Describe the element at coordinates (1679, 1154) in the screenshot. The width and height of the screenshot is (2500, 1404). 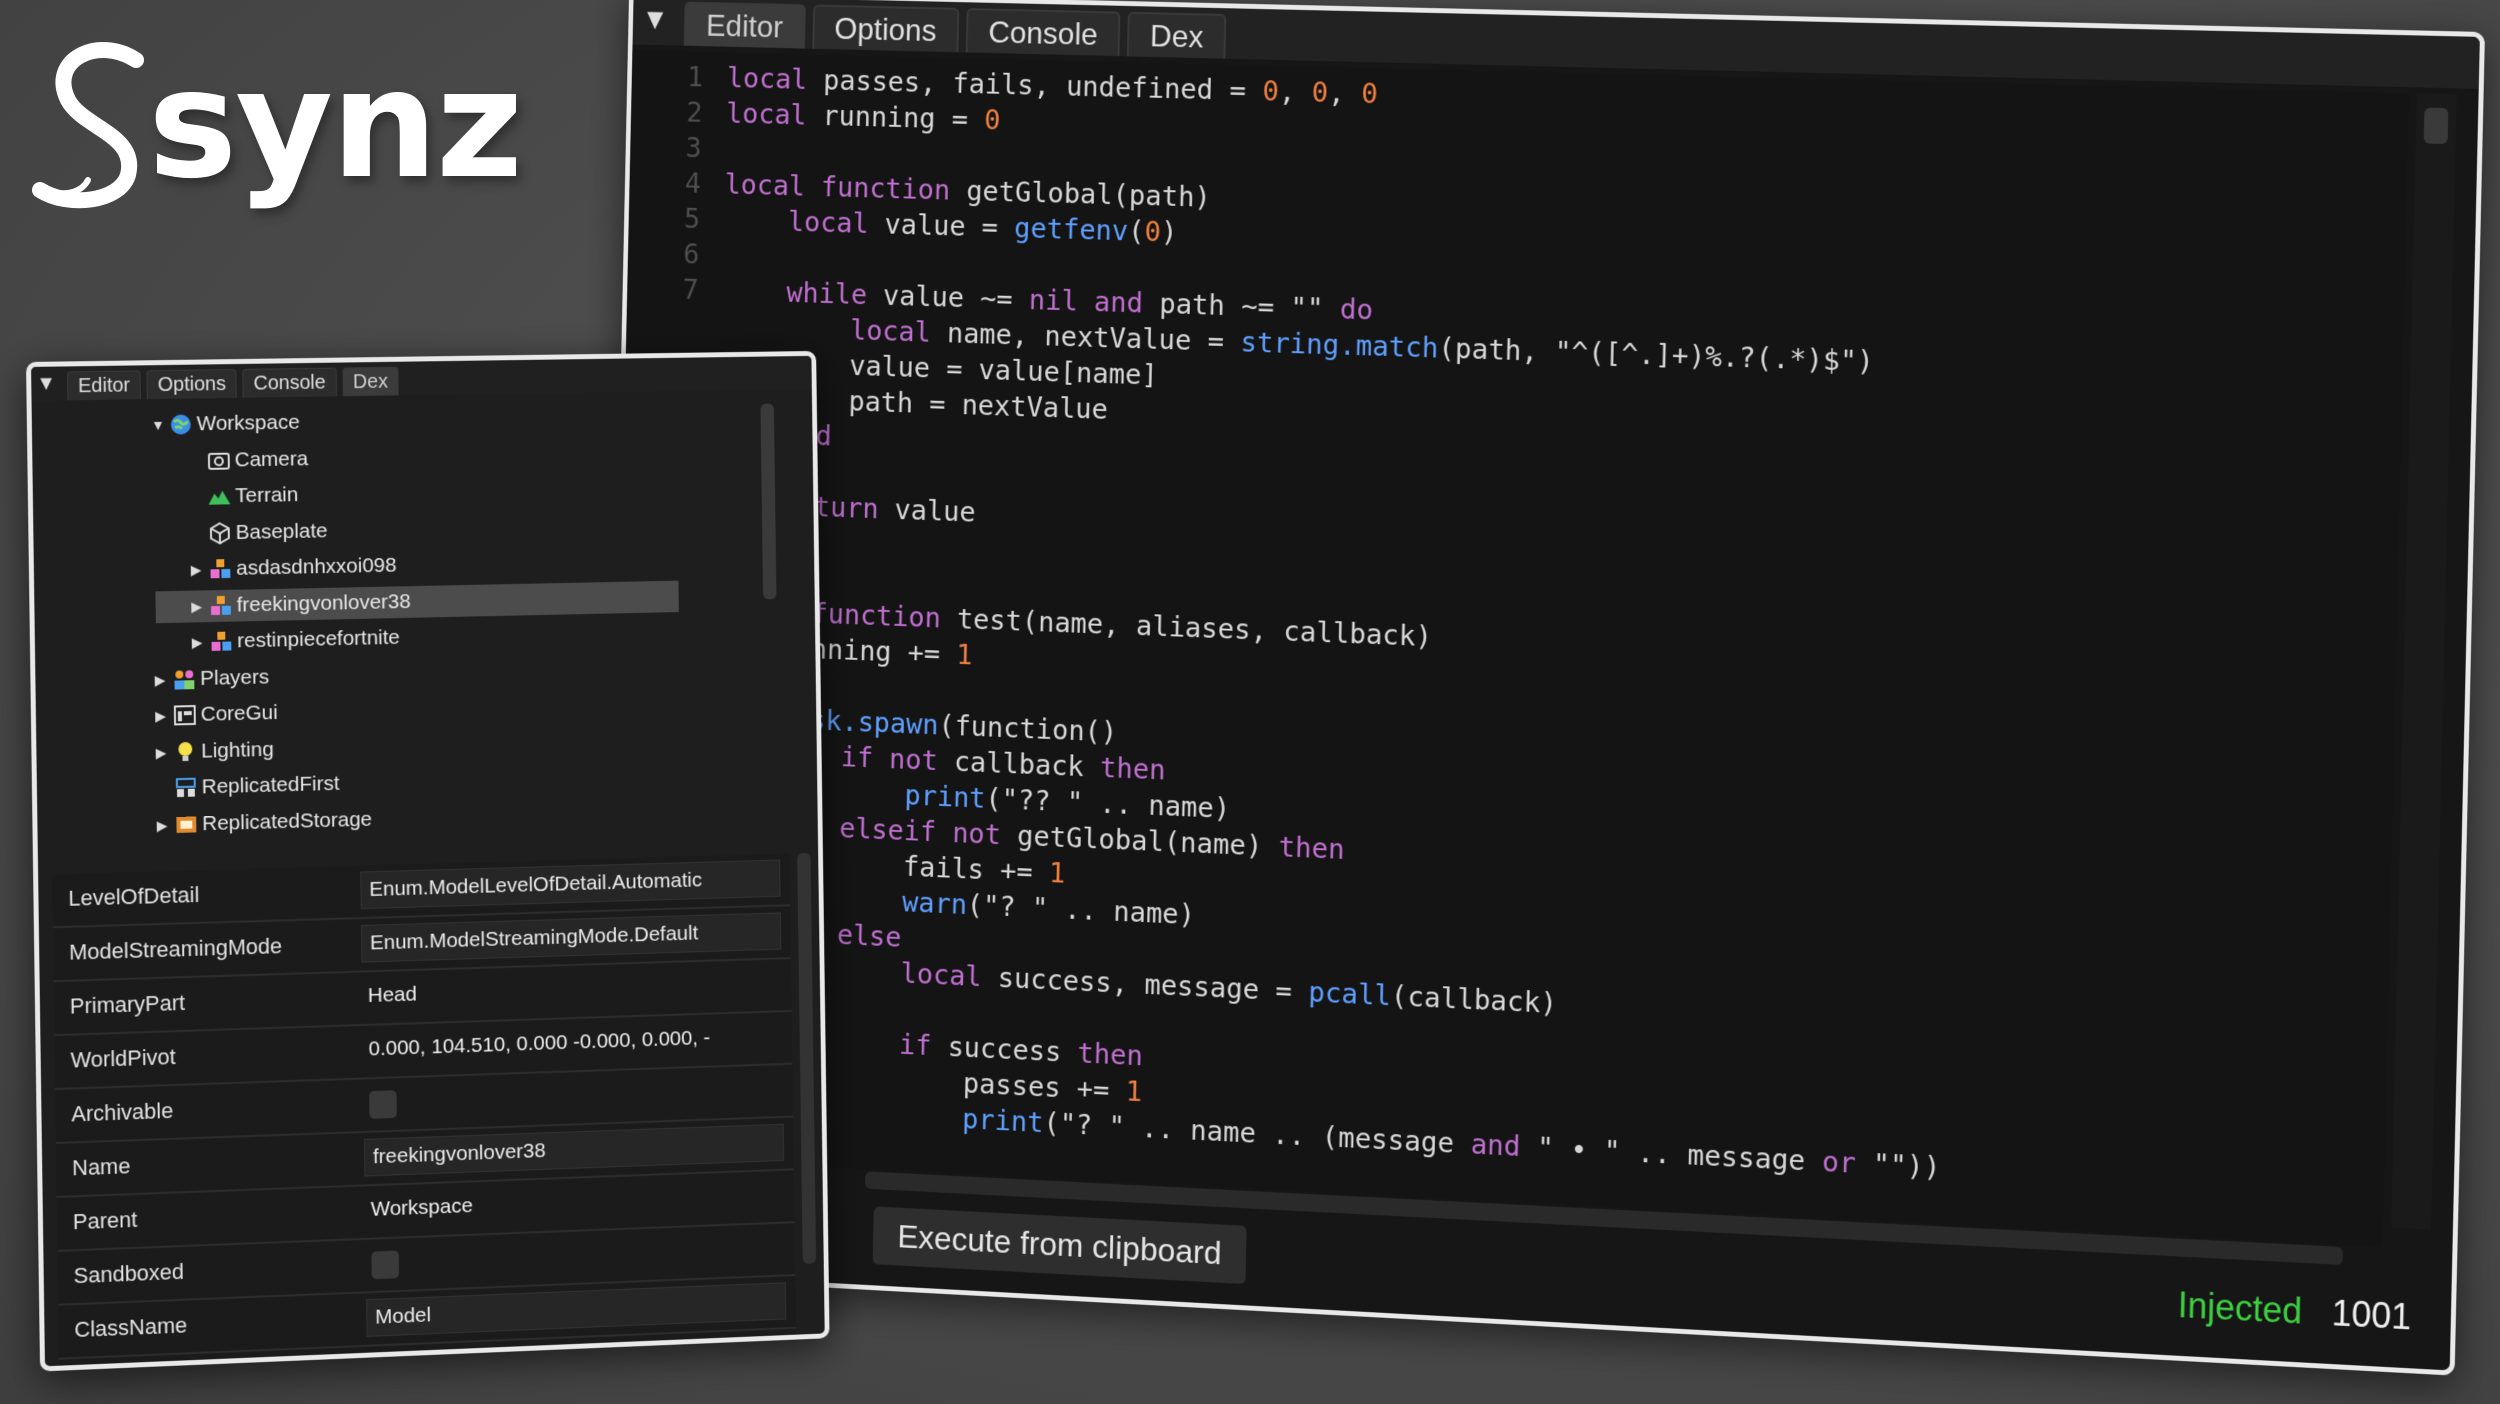
I see `code-token: " • " .. message` at that location.